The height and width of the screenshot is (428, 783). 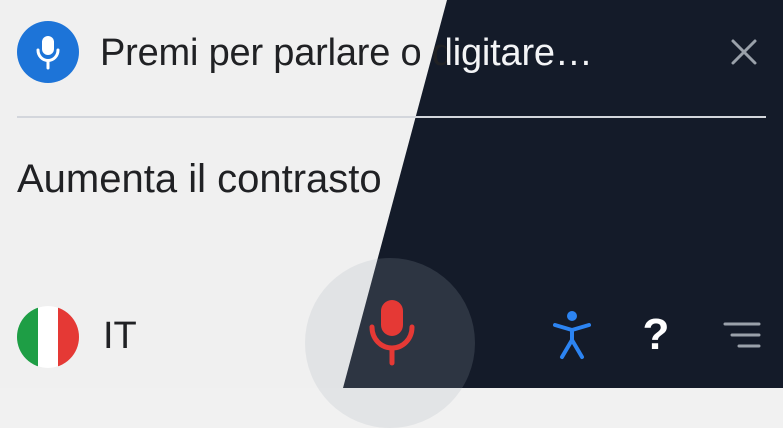 I want to click on italy-flag-icon, so click(x=48, y=337).